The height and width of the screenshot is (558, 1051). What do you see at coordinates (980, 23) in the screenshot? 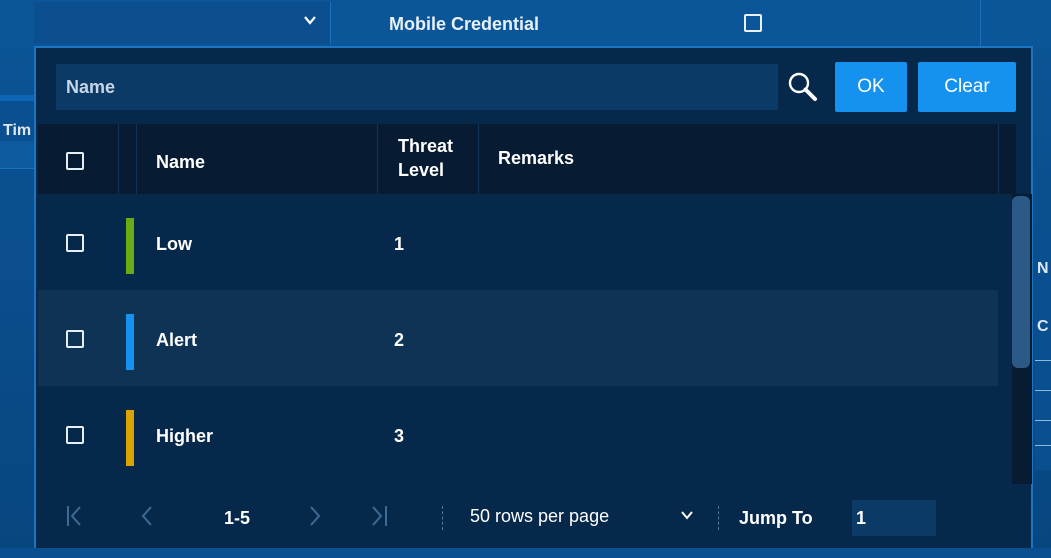
I see `column-divider` at bounding box center [980, 23].